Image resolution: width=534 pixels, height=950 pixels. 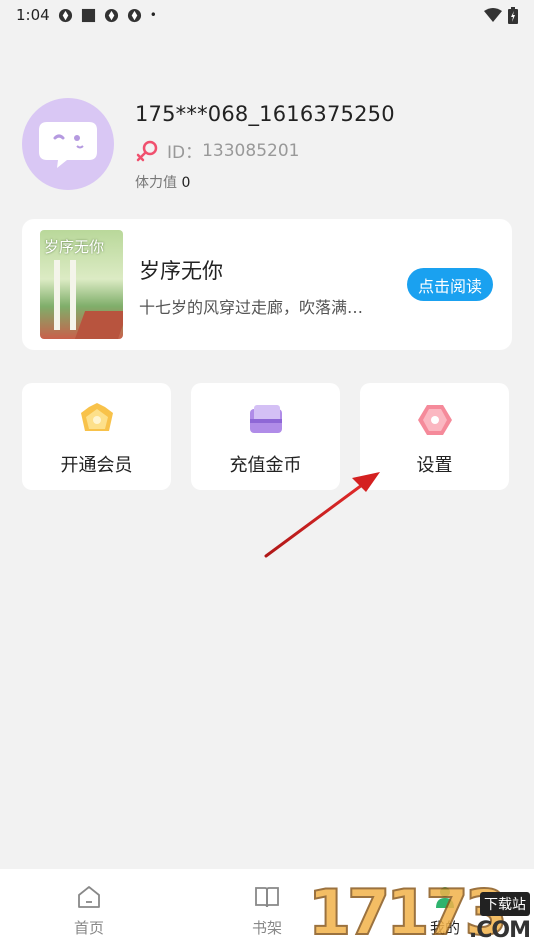 I want to click on grid-item-settings: 设置, so click(x=434, y=436).